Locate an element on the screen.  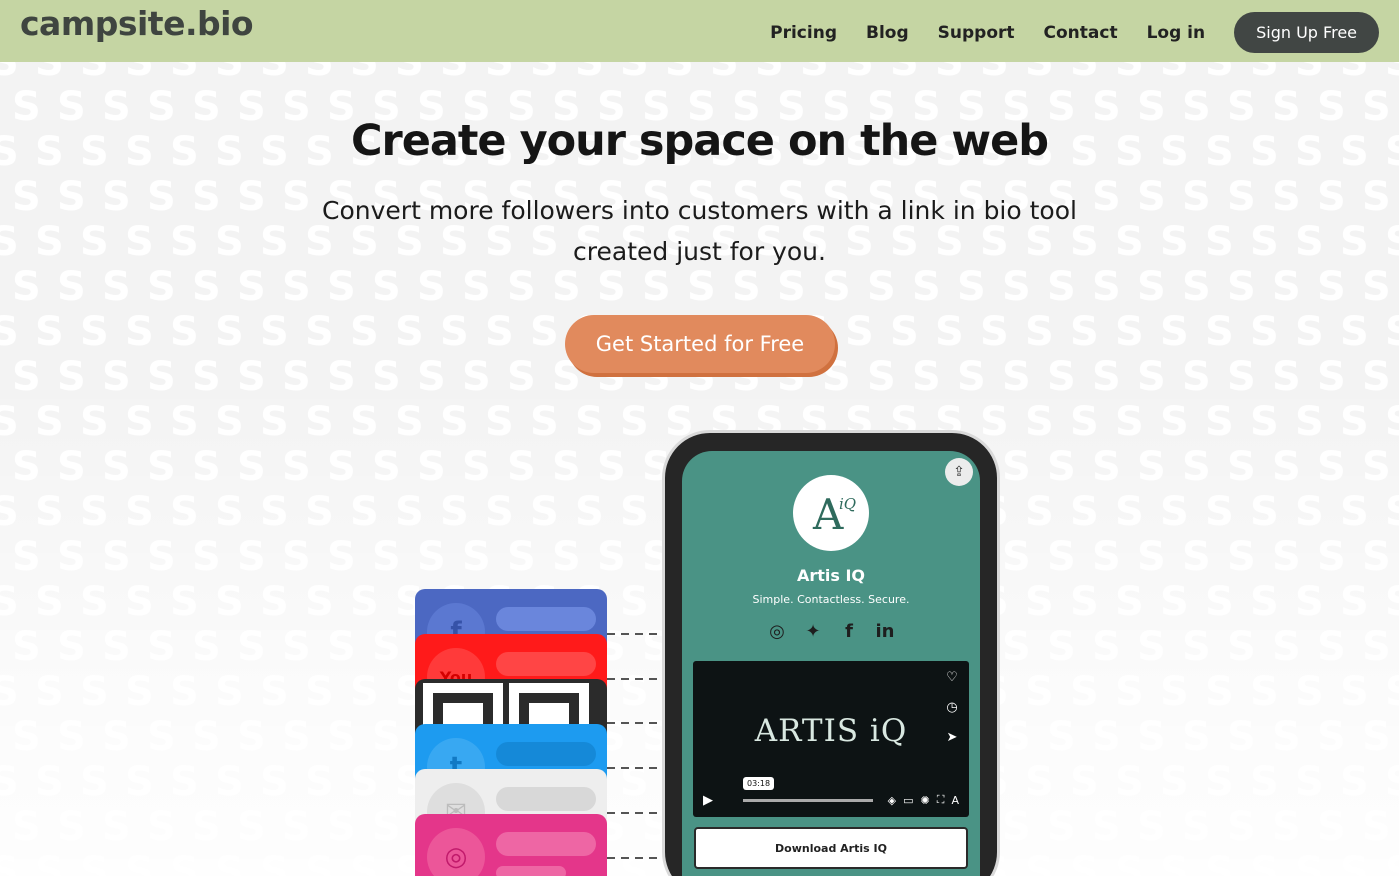
captions-icon: ▭ is located at coordinates (908, 800).